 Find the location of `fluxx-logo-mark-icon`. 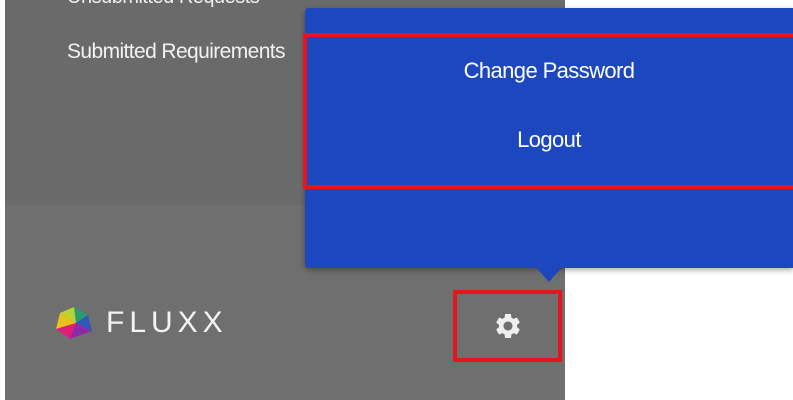

fluxx-logo-mark-icon is located at coordinates (74, 323).